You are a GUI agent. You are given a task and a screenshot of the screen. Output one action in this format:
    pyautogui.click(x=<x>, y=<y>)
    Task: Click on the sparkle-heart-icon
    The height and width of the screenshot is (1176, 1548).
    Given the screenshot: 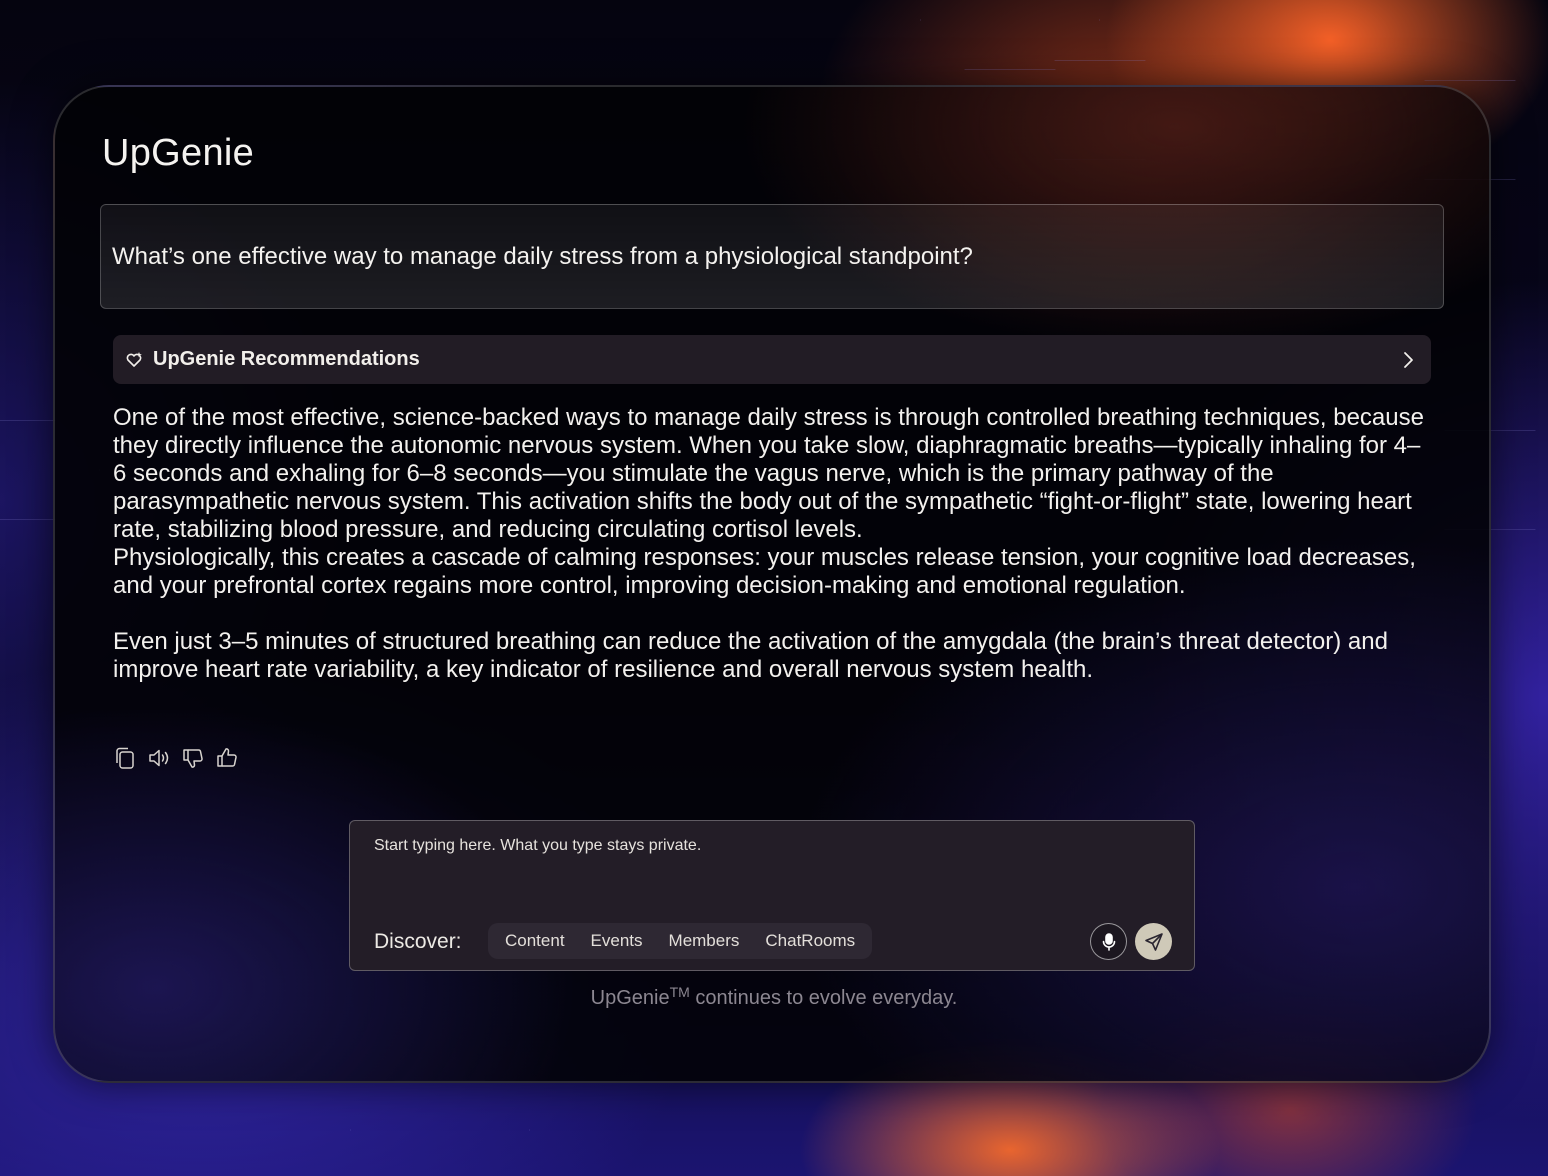 What is the action you would take?
    pyautogui.click(x=134, y=360)
    